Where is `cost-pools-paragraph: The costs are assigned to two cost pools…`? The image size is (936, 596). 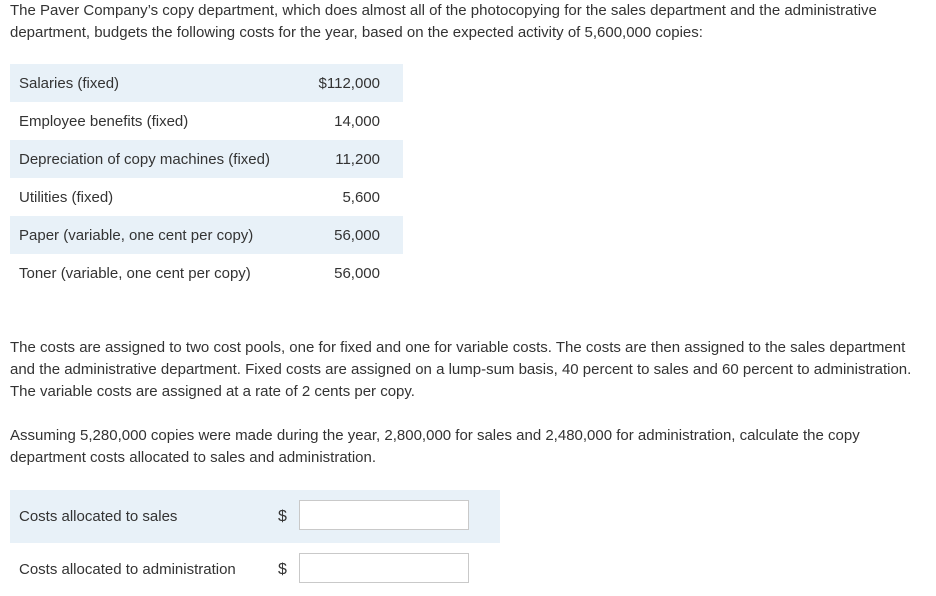
cost-pools-paragraph: The costs are assigned to two cost pools… is located at coordinates (461, 369).